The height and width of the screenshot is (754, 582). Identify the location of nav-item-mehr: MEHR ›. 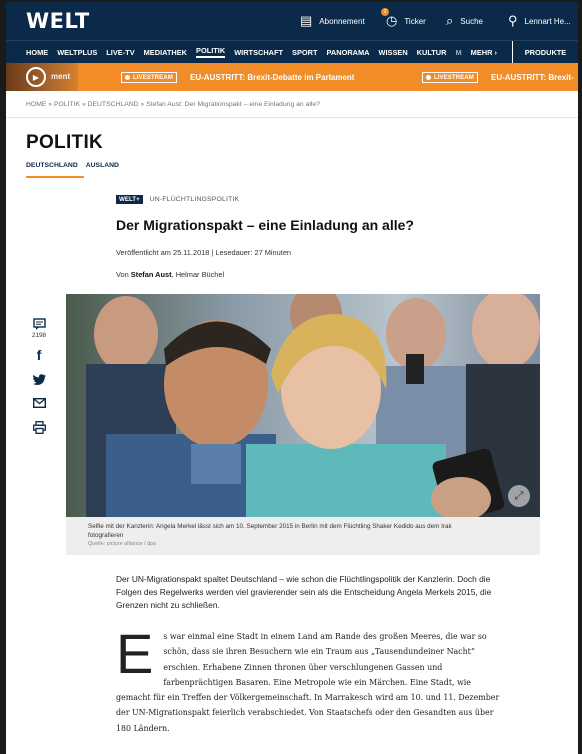
(484, 52).